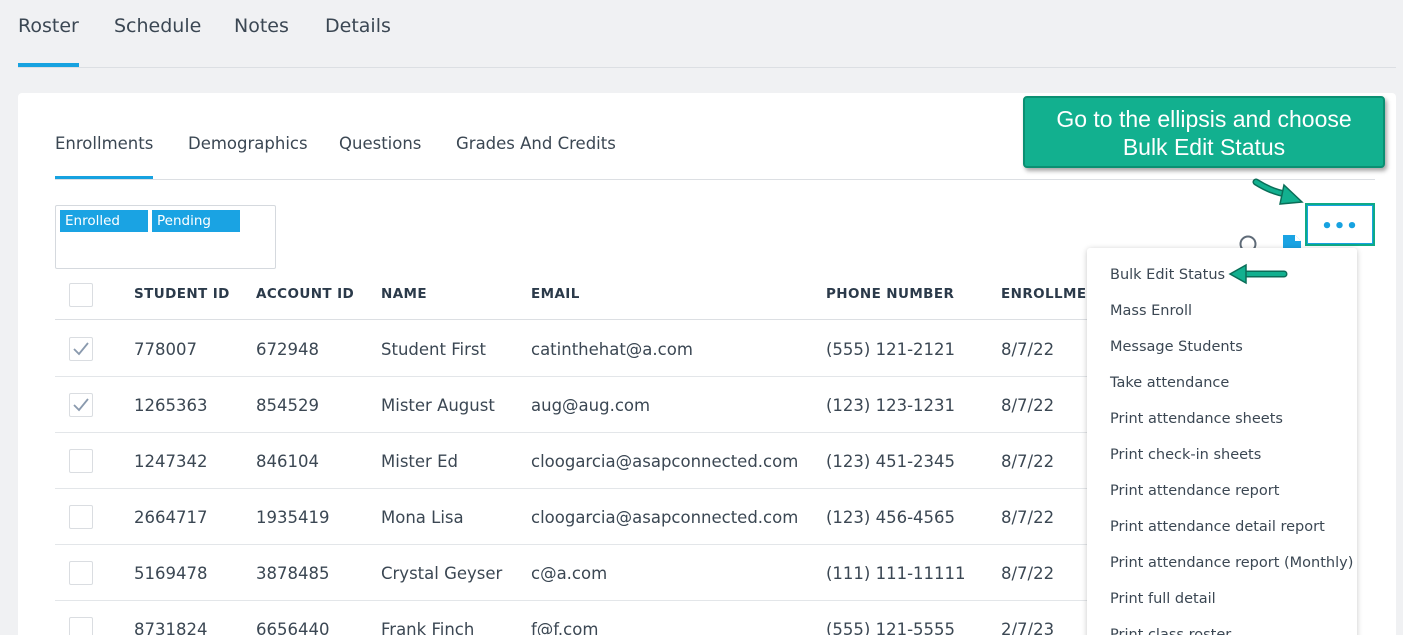  I want to click on header-enrollment: ENROLLMEN, so click(1049, 294).